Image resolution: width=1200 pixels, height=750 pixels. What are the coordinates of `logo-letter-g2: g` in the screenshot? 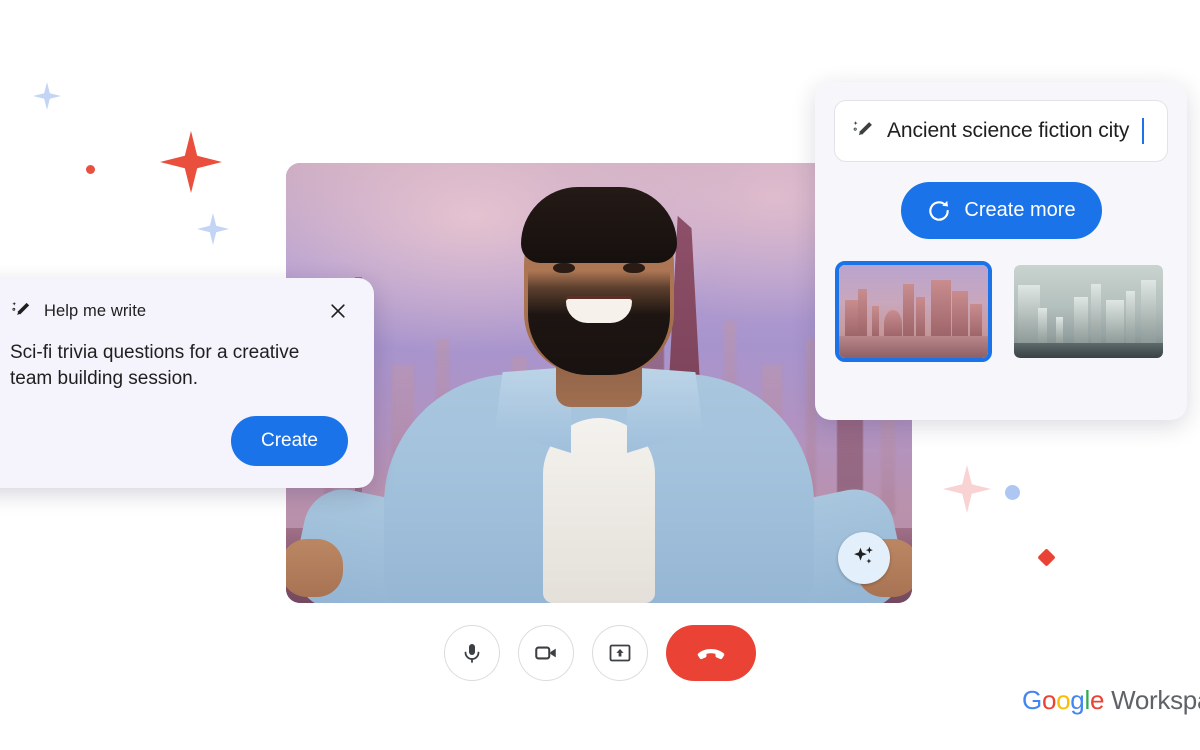 It's located at (1077, 700).